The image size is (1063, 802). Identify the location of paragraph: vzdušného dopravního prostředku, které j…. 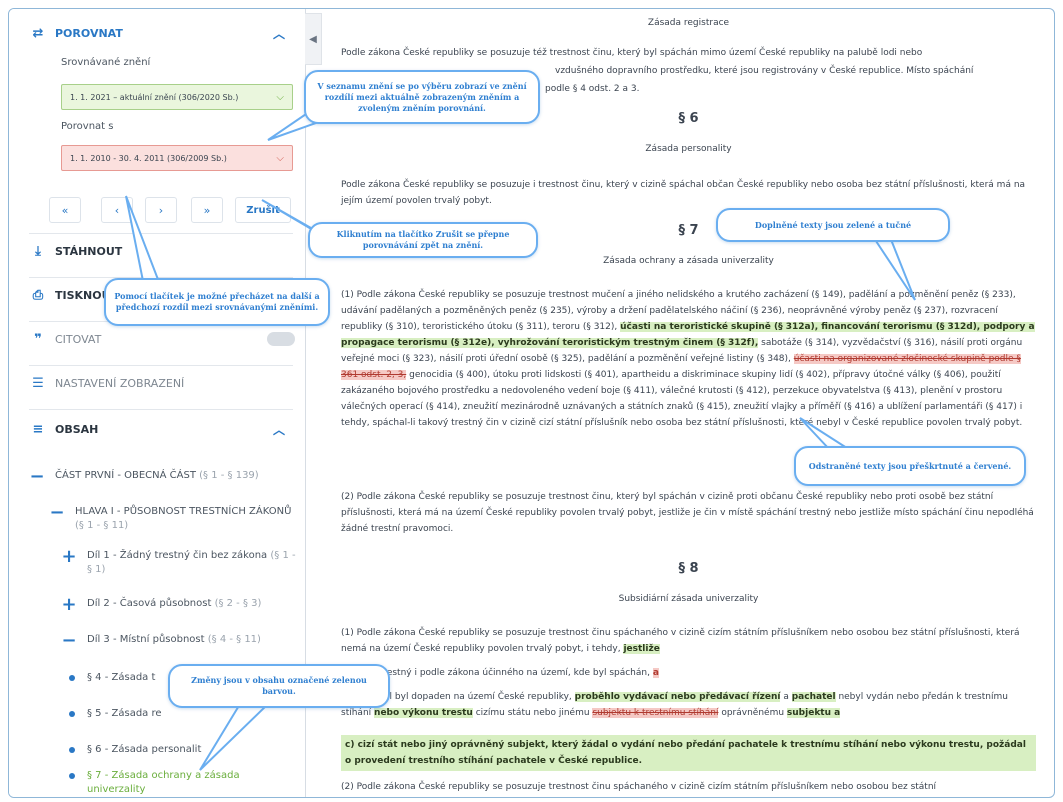
(764, 71).